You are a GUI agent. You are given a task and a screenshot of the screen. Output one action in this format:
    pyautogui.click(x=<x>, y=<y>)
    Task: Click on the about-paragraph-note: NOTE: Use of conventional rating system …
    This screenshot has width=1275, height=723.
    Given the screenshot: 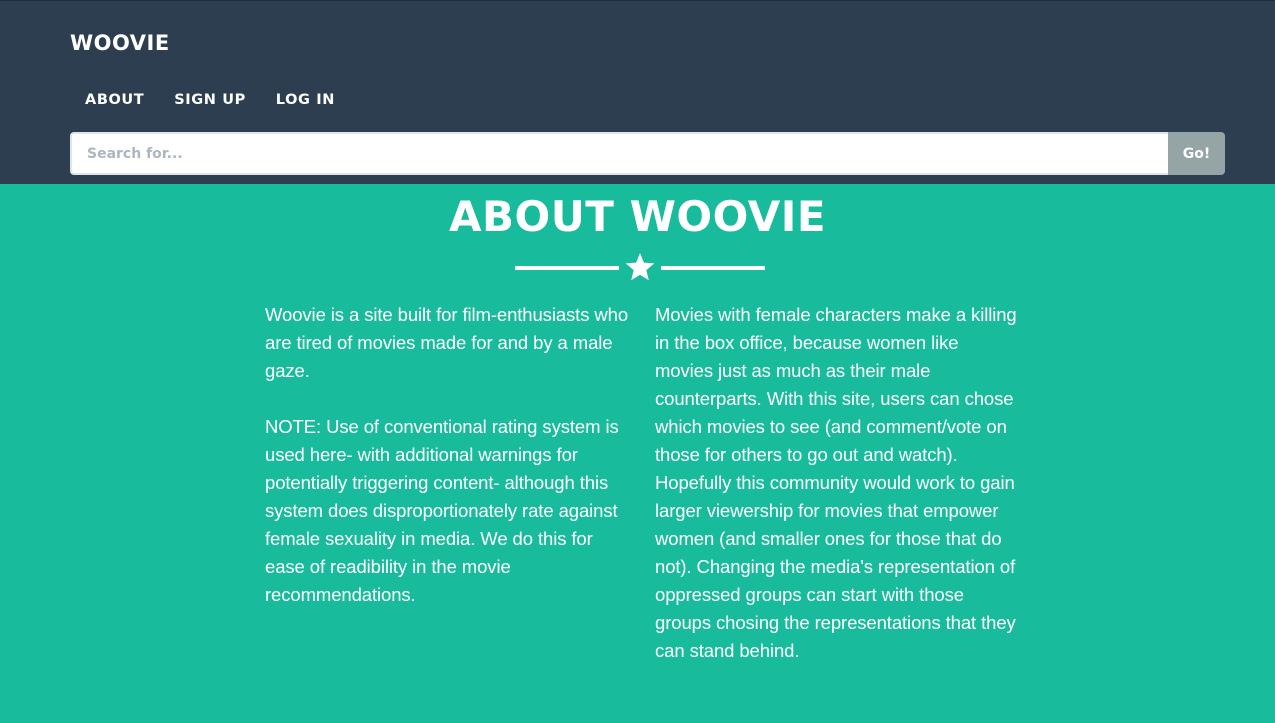 What is the action you would take?
    pyautogui.click(x=442, y=510)
    